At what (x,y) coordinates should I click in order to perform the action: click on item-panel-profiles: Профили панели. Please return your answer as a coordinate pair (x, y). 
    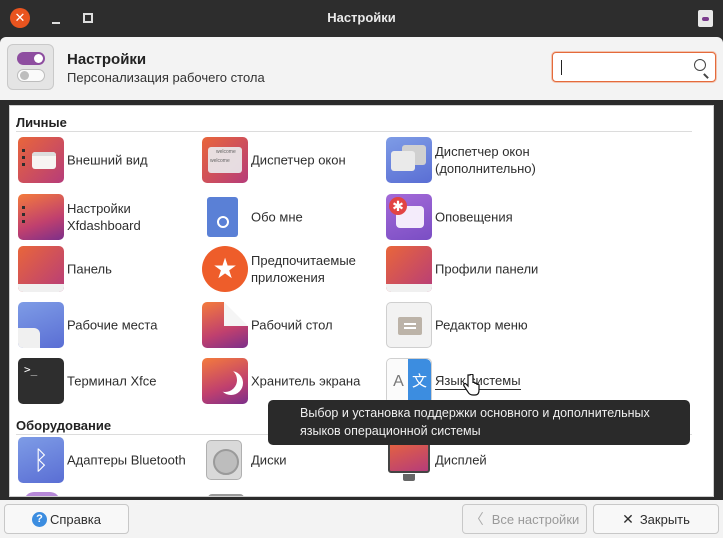
    Looking at the image, I should click on (536, 269).